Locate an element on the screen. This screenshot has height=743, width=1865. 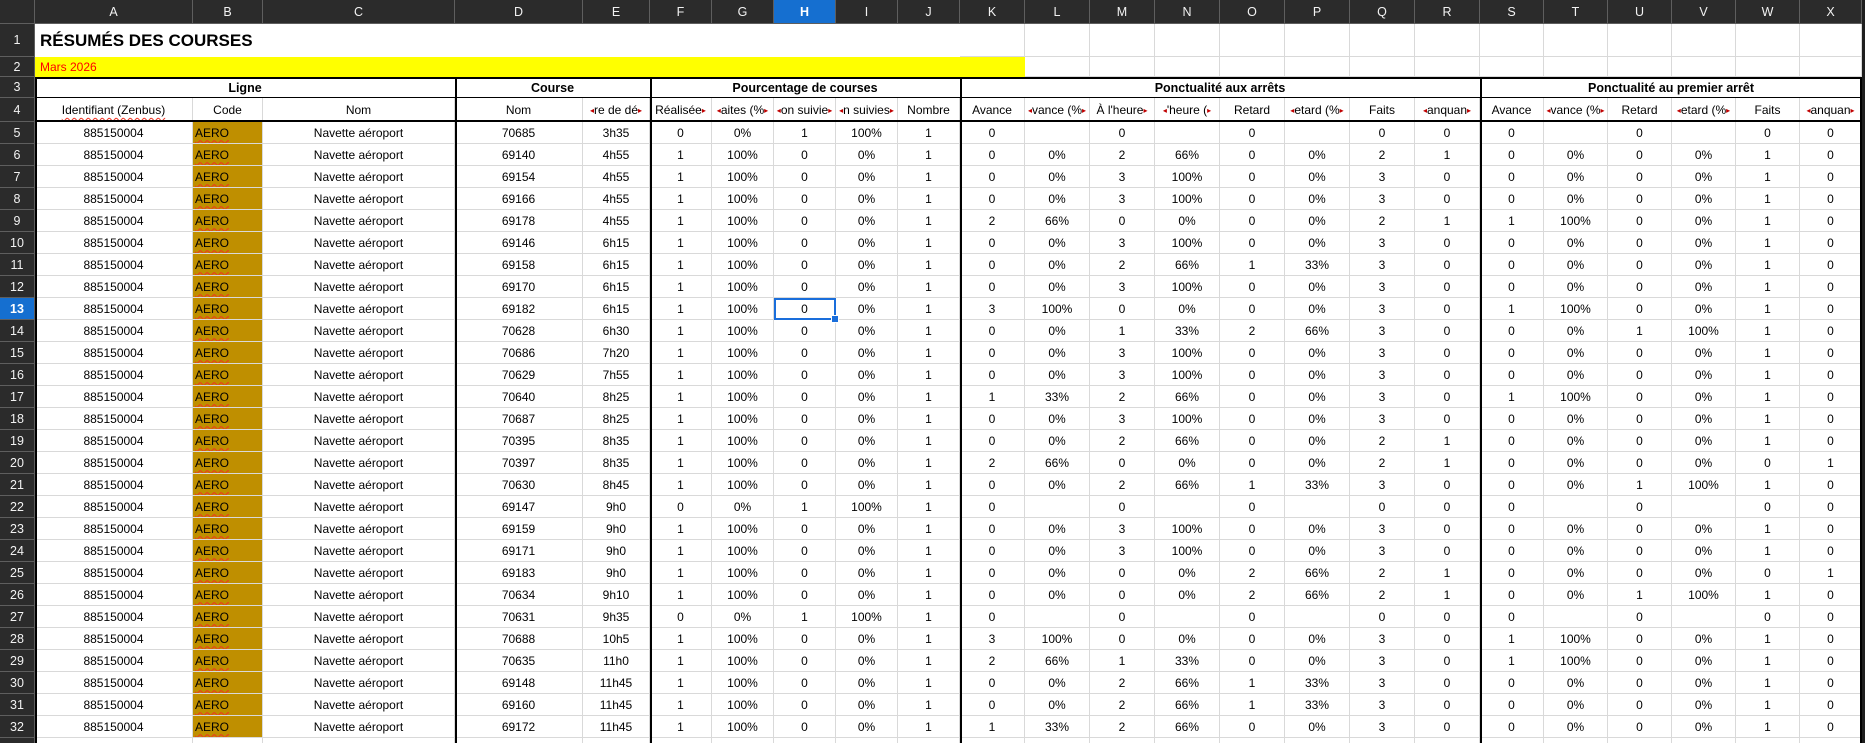
cell-R21: 0 is located at coordinates (1447, 485).